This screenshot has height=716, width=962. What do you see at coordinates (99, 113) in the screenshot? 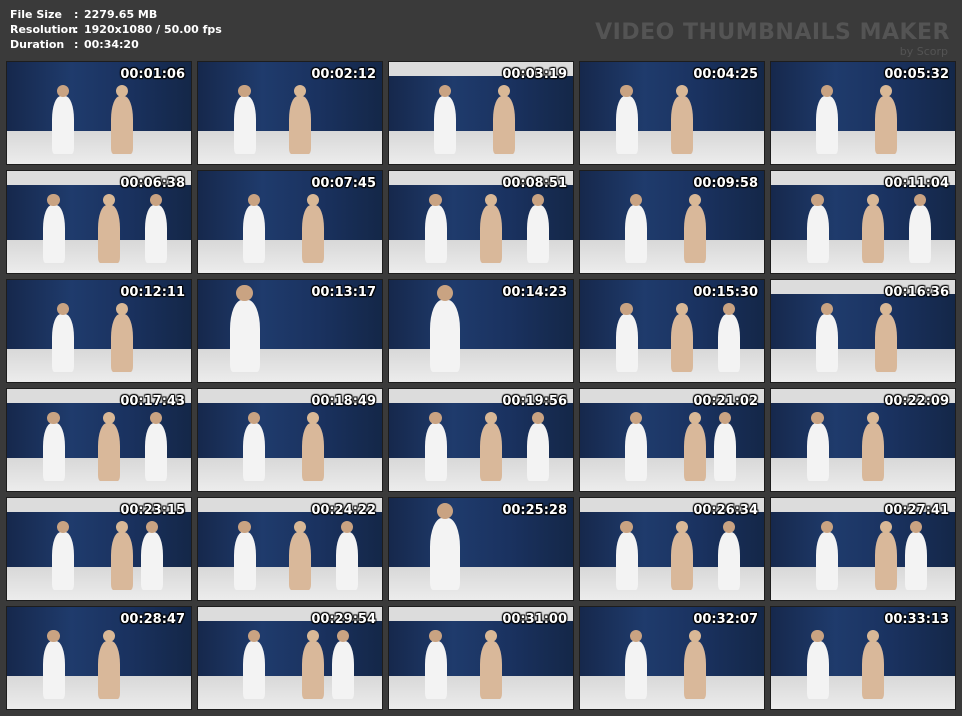
I see `thumbnail: 00:01:06` at bounding box center [99, 113].